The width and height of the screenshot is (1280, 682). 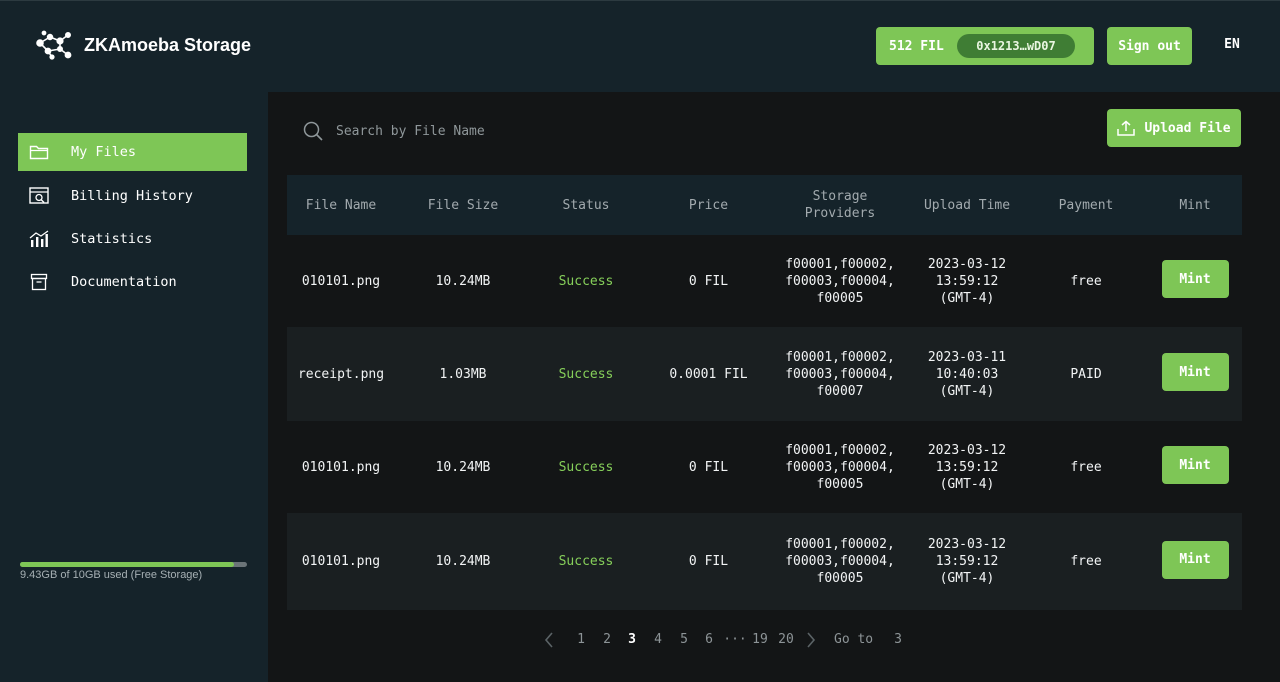 I want to click on page-number: 2, so click(x=607, y=639).